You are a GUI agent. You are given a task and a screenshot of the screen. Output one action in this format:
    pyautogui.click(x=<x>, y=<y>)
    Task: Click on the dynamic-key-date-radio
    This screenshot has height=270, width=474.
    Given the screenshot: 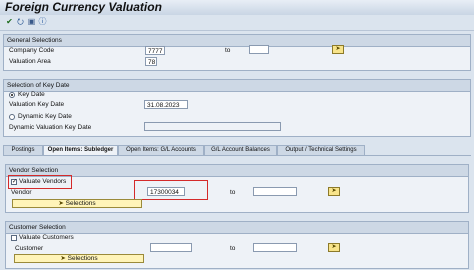 What is the action you would take?
    pyautogui.click(x=12, y=117)
    